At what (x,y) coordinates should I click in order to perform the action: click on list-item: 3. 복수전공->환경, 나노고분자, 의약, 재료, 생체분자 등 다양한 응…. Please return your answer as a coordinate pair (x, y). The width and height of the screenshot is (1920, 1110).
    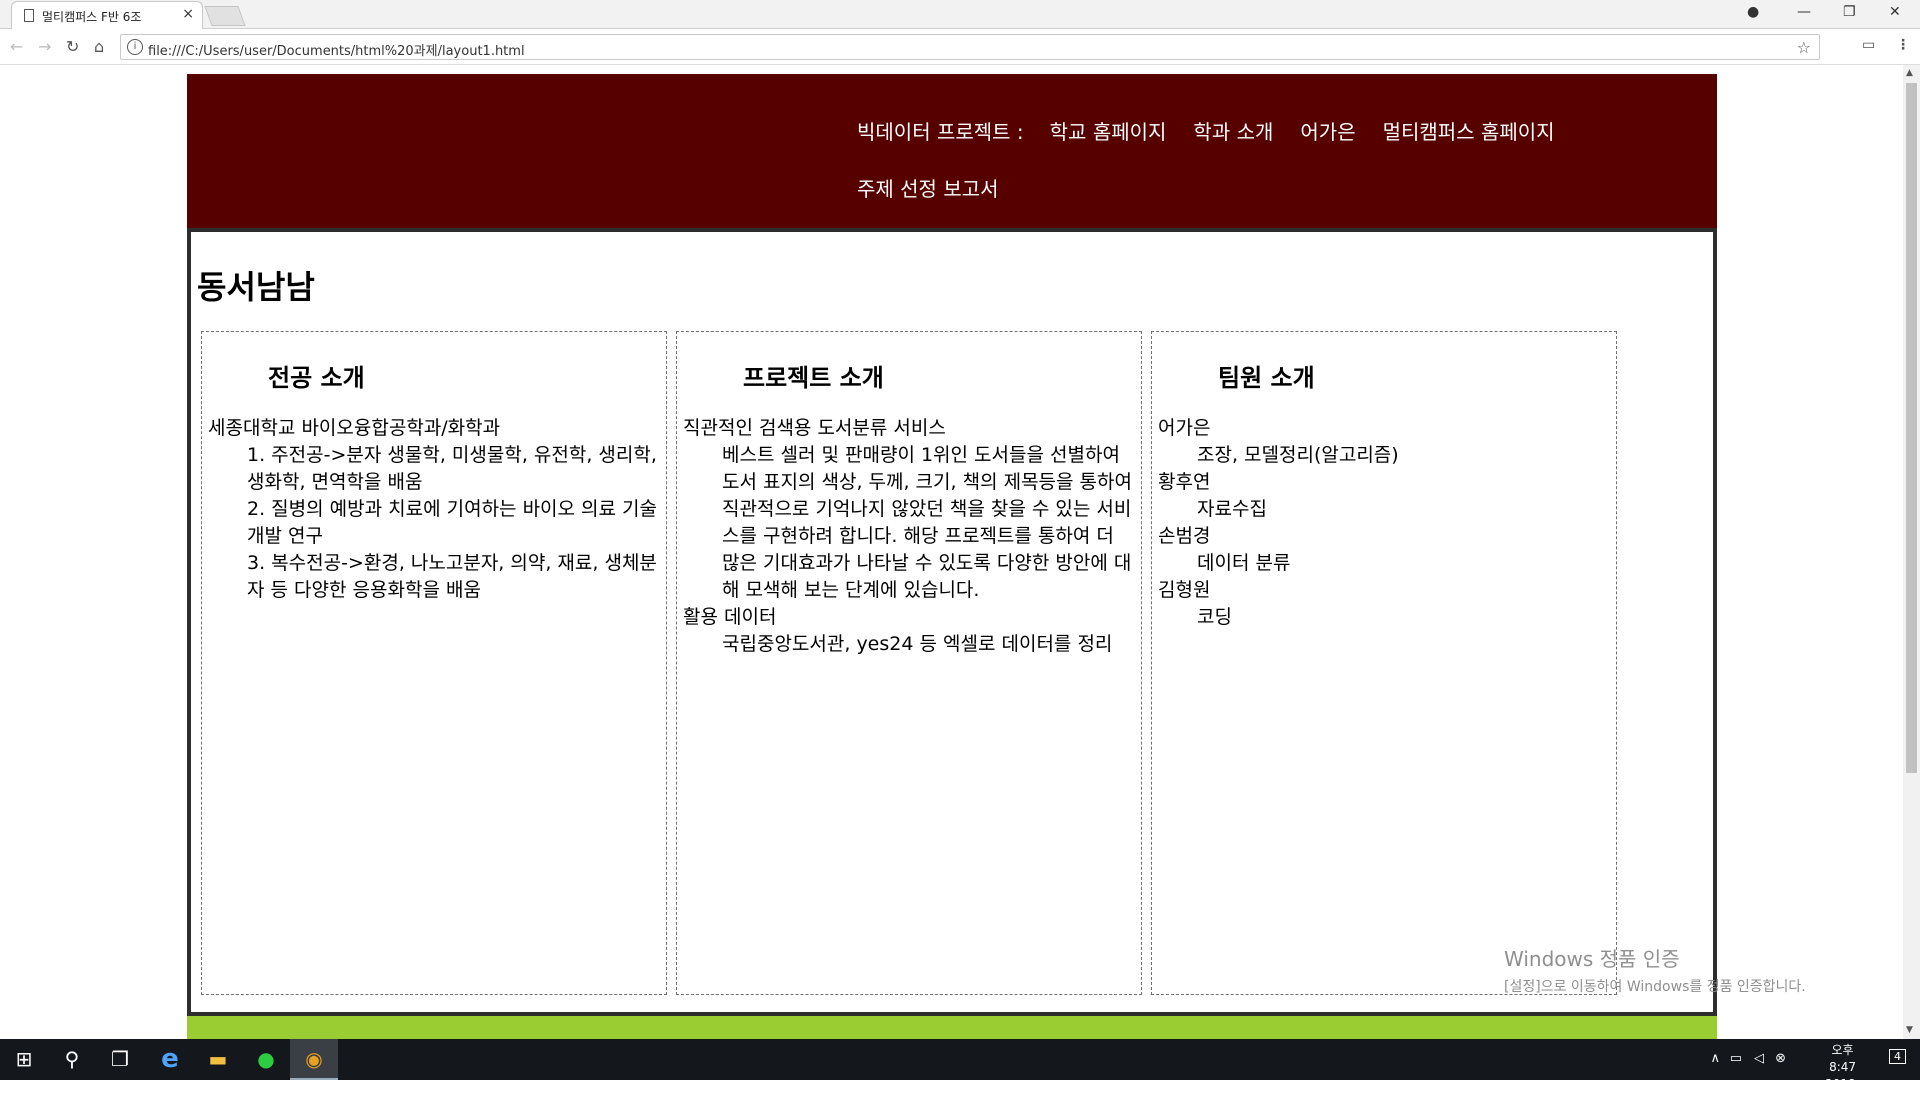
    Looking at the image, I should click on (452, 576).